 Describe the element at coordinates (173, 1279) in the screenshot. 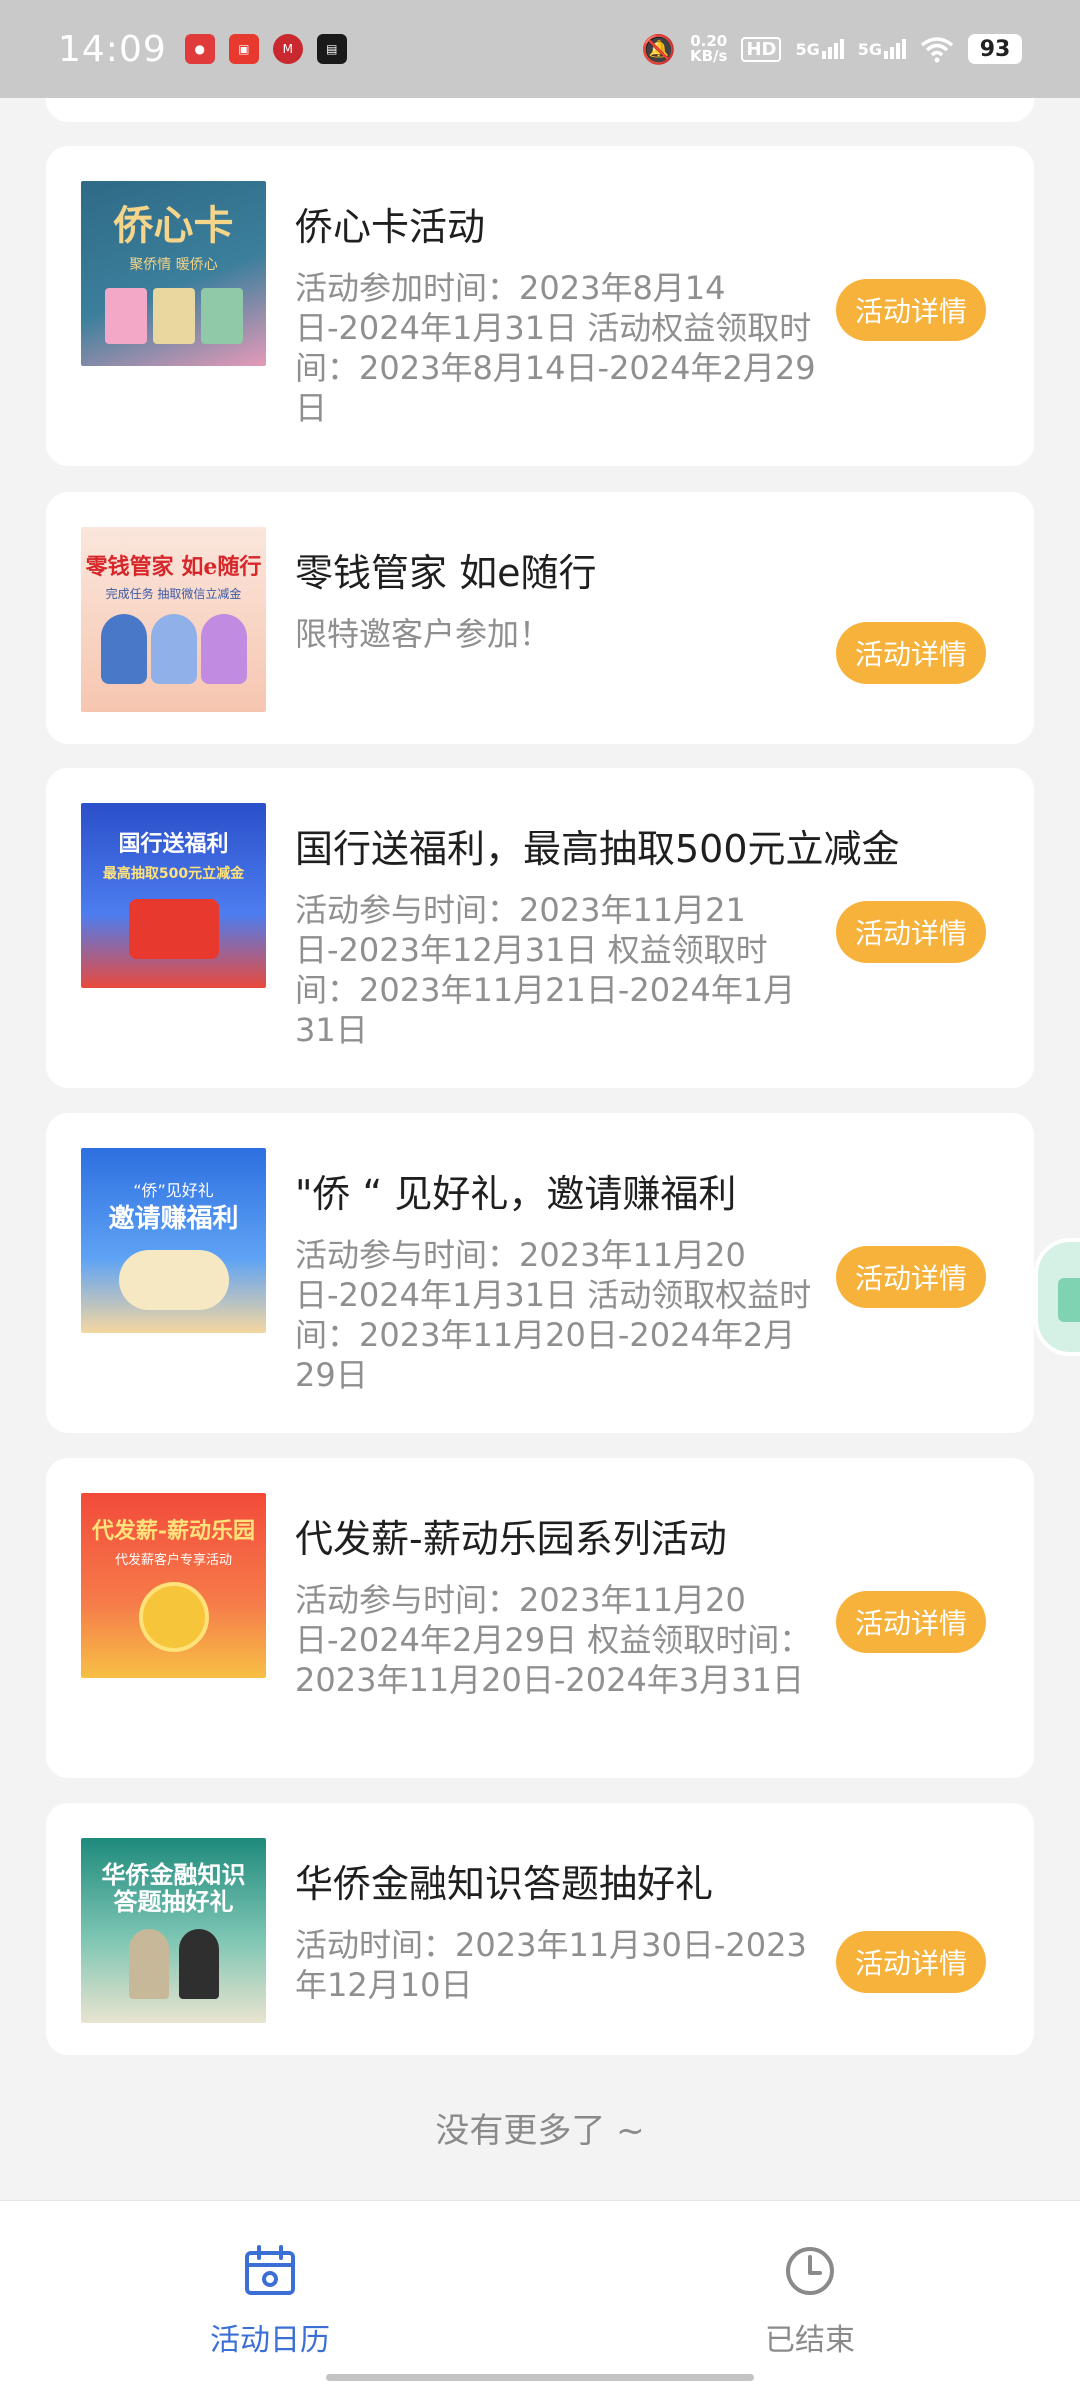

I see `scroll-graphic` at that location.